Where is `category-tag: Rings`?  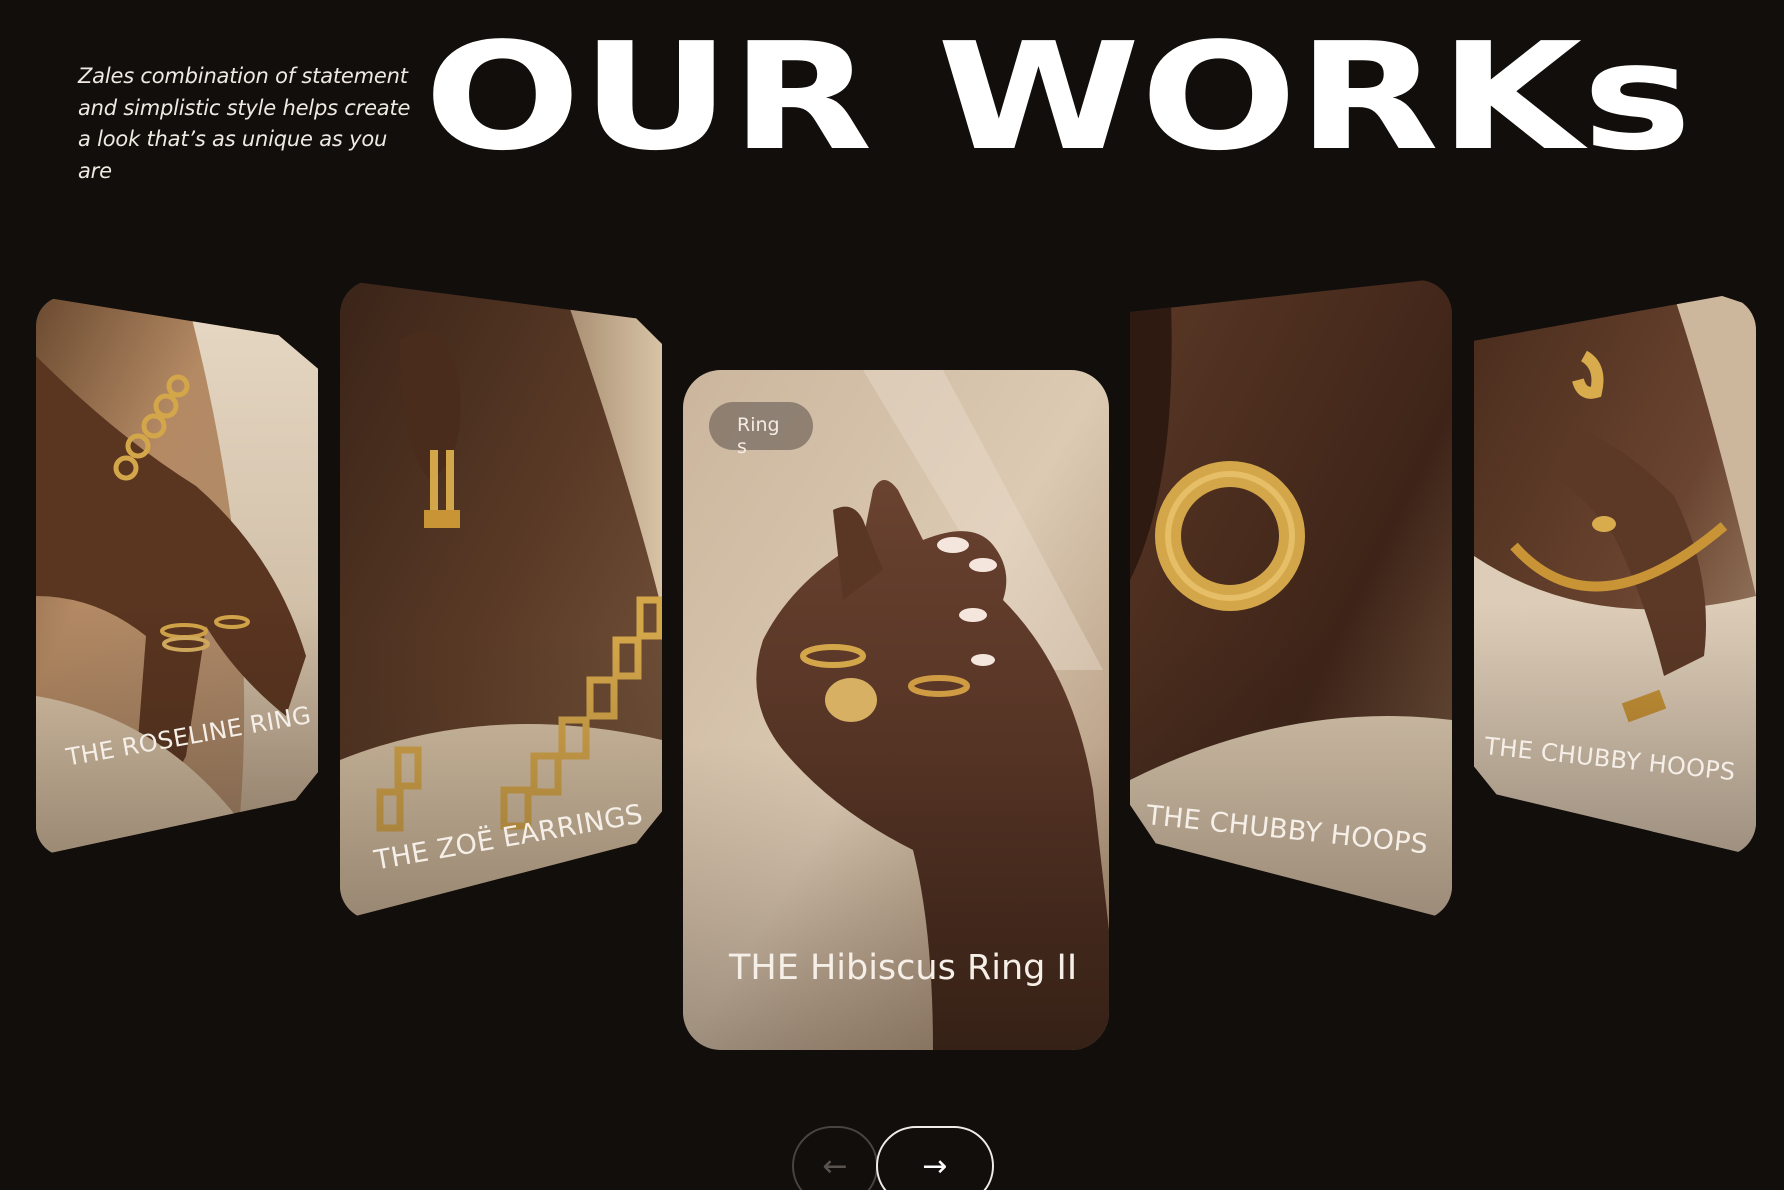 category-tag: Rings is located at coordinates (761, 430).